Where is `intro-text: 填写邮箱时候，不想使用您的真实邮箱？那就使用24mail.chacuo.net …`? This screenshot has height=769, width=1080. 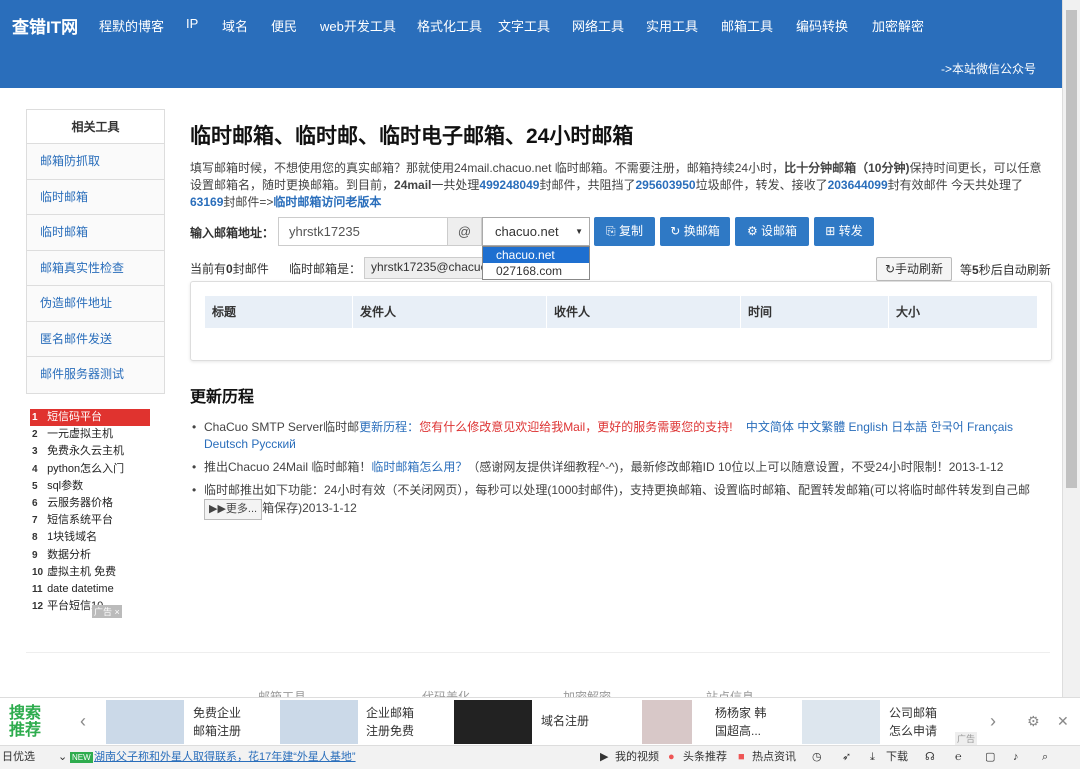 intro-text: 填写邮箱时候，不想使用您的真实邮箱？那就使用24mail.chacuo.net … is located at coordinates (616, 185).